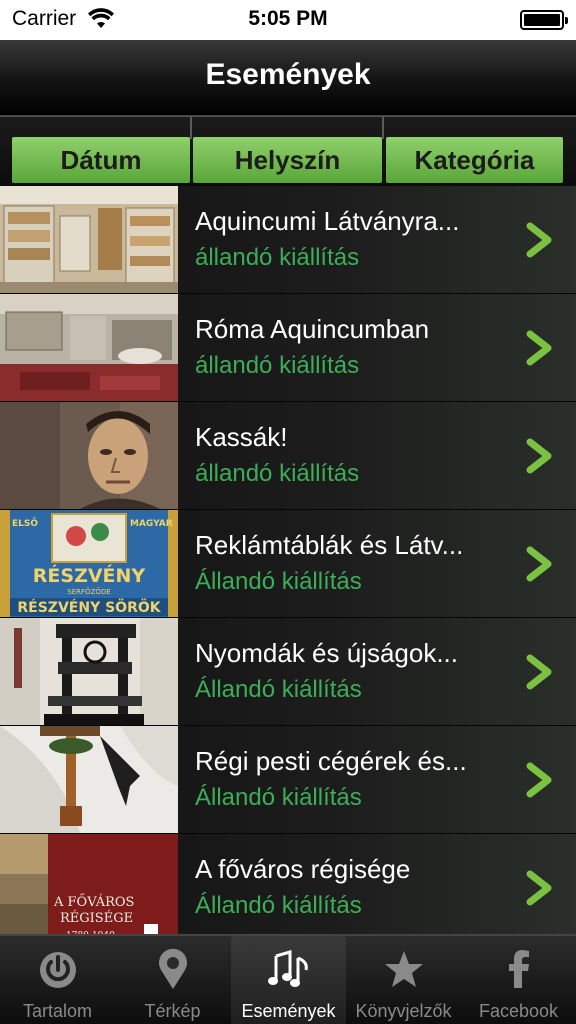 The height and width of the screenshot is (1024, 576). I want to click on facebook-icon, so click(519, 969).